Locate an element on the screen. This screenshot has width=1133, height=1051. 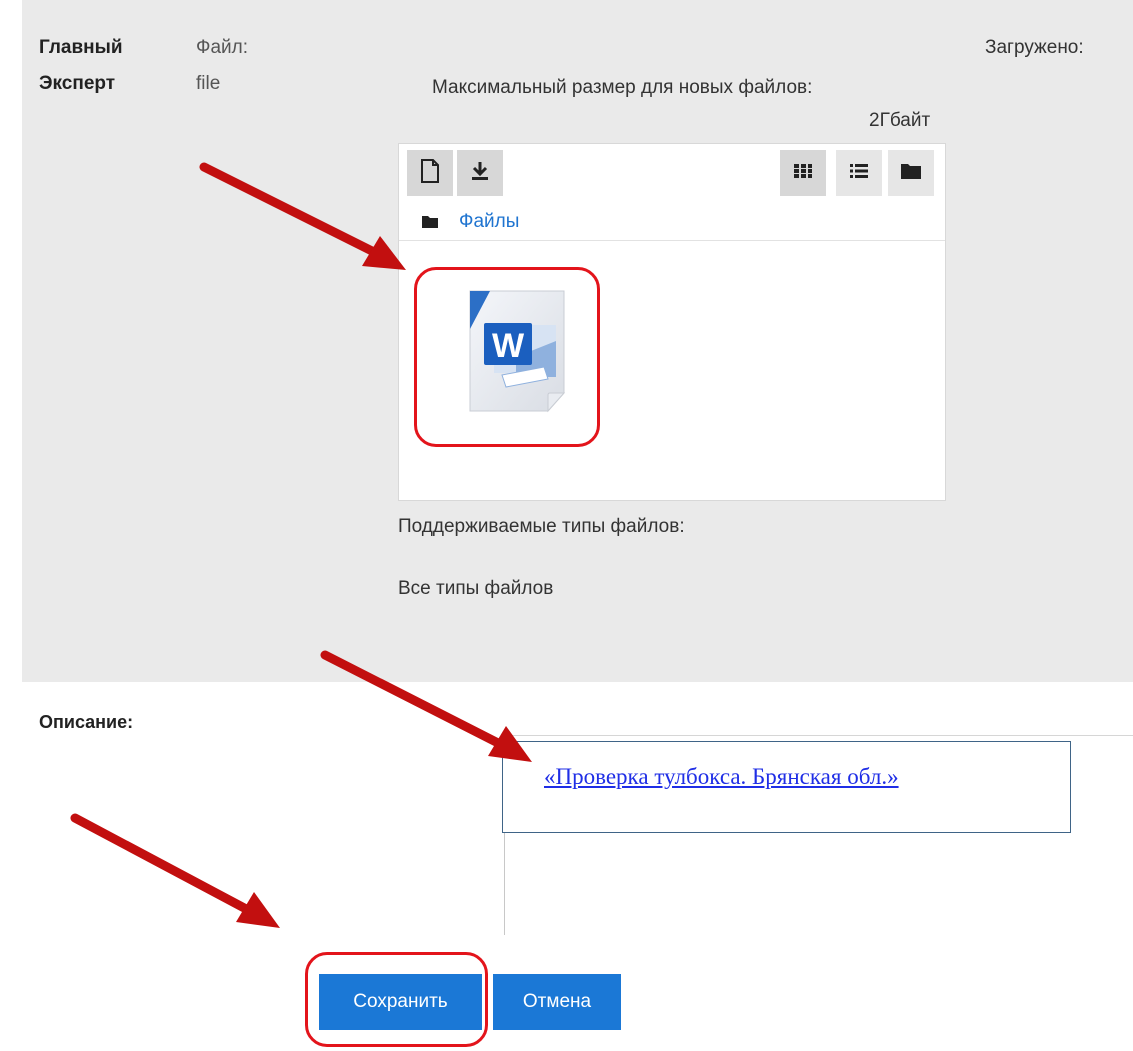
field-name-line2: Эксперт is located at coordinates (77, 83).